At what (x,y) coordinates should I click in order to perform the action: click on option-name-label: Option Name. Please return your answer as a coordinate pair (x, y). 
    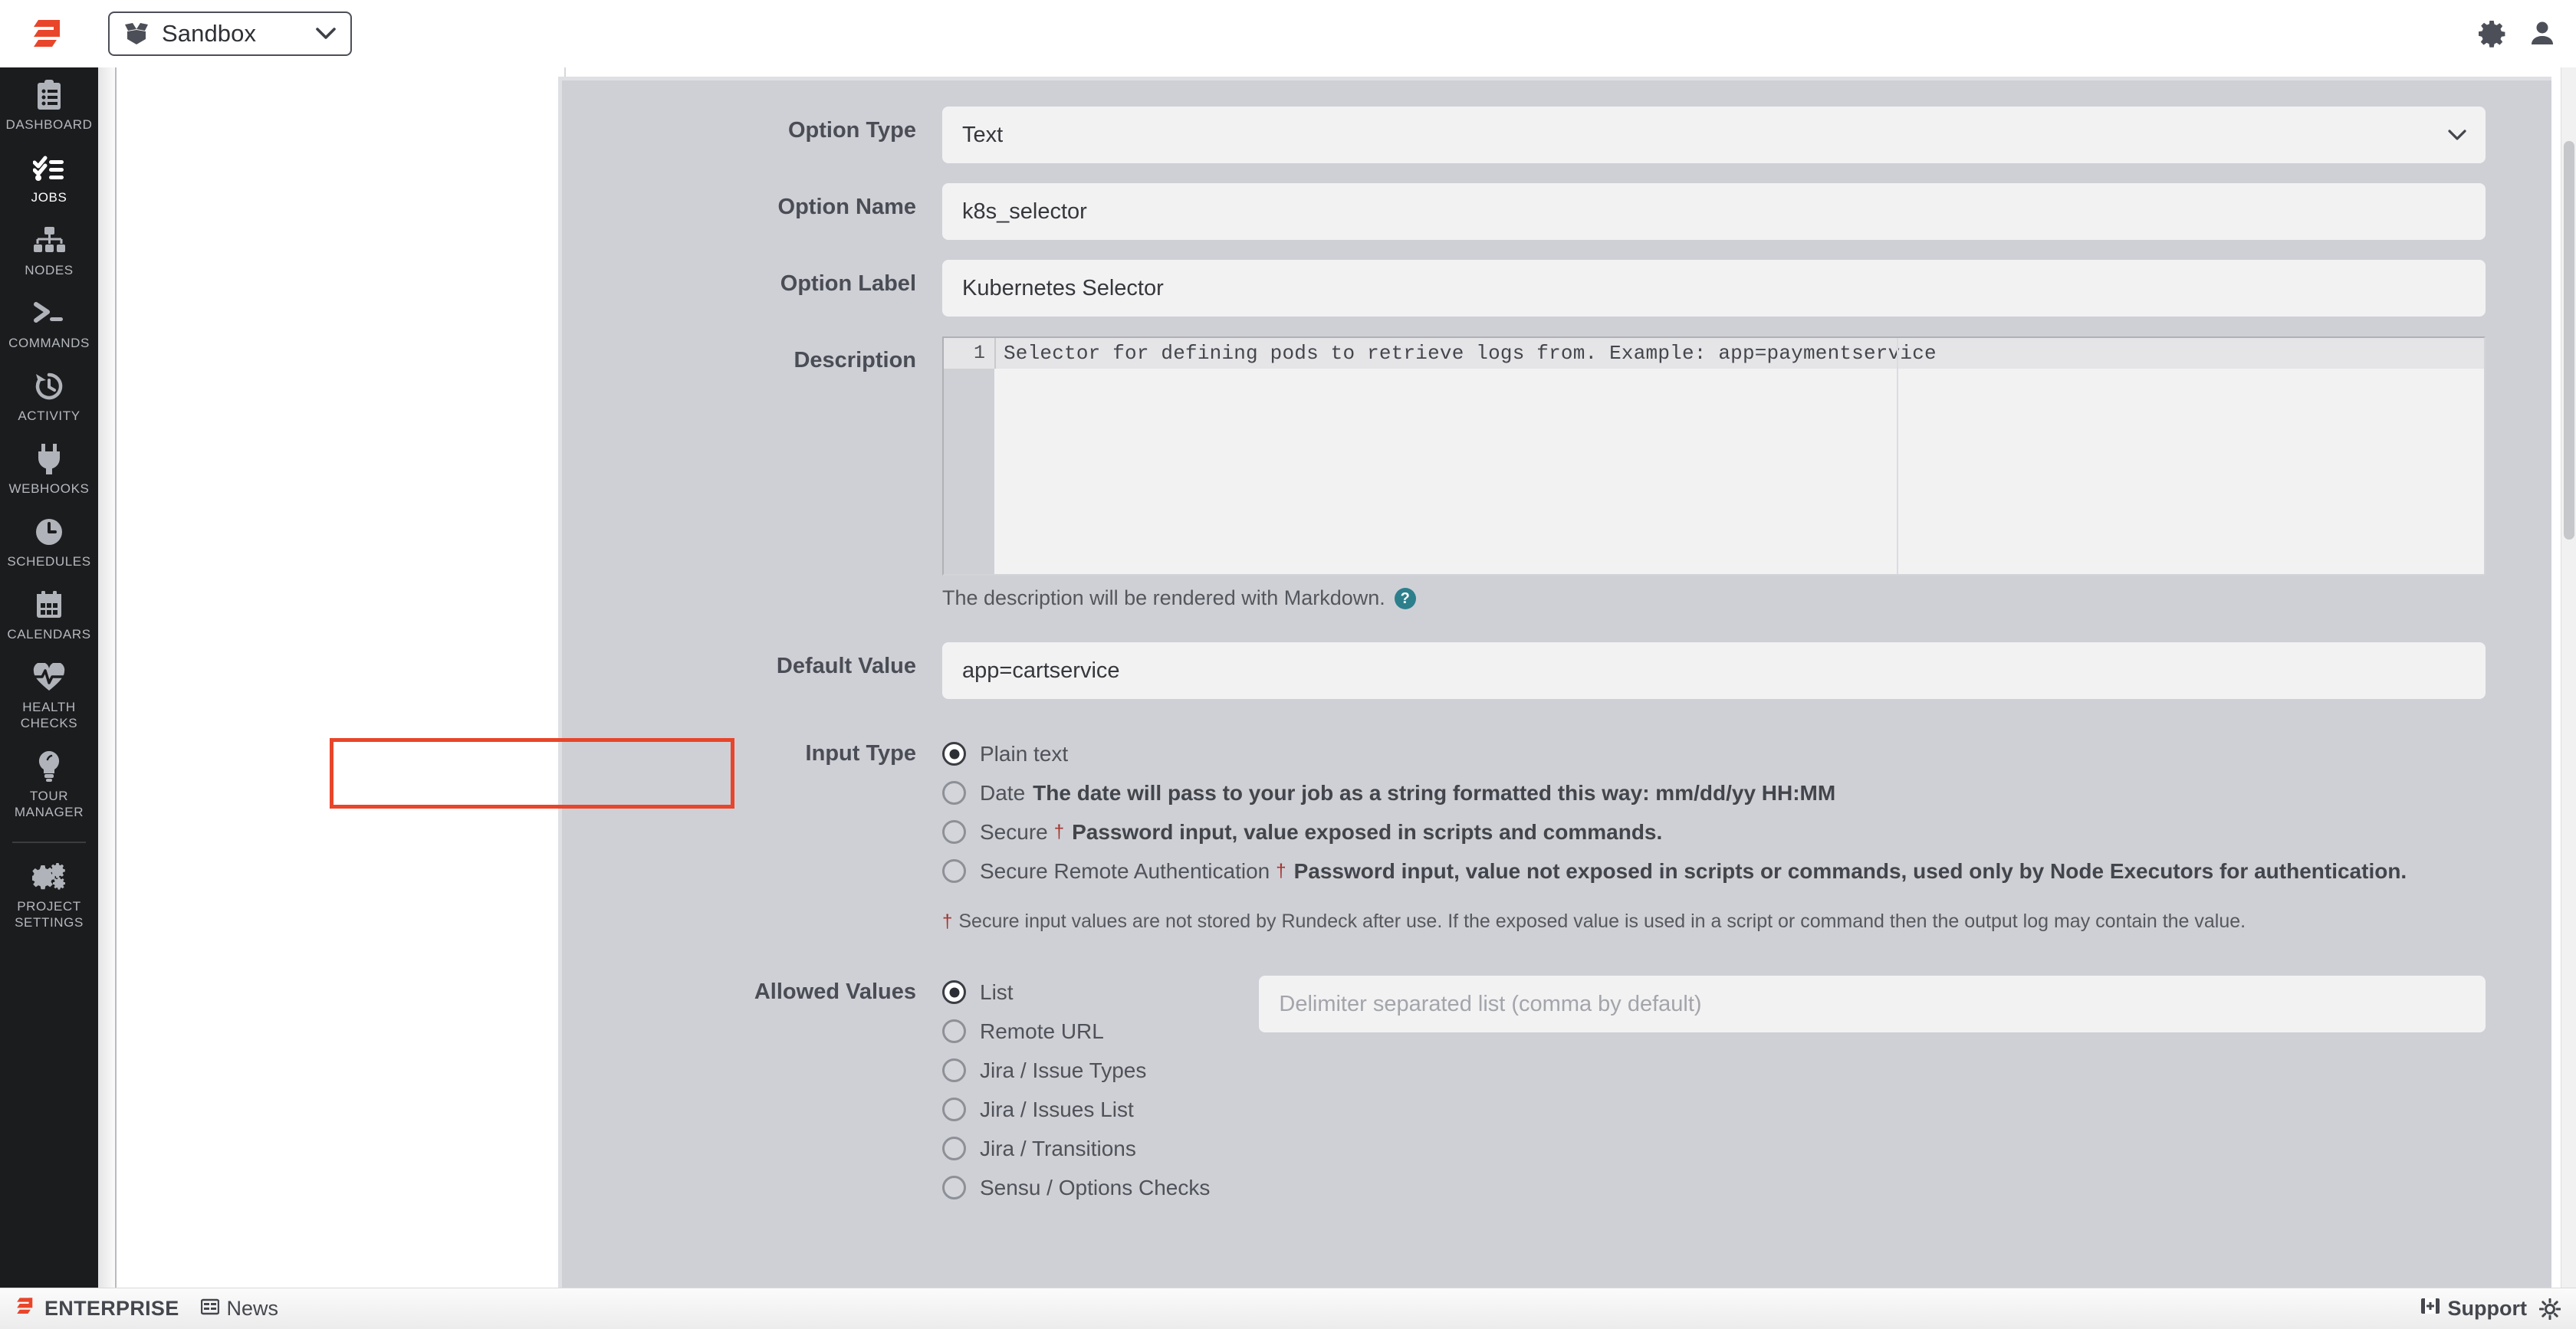
    Looking at the image, I should click on (847, 207).